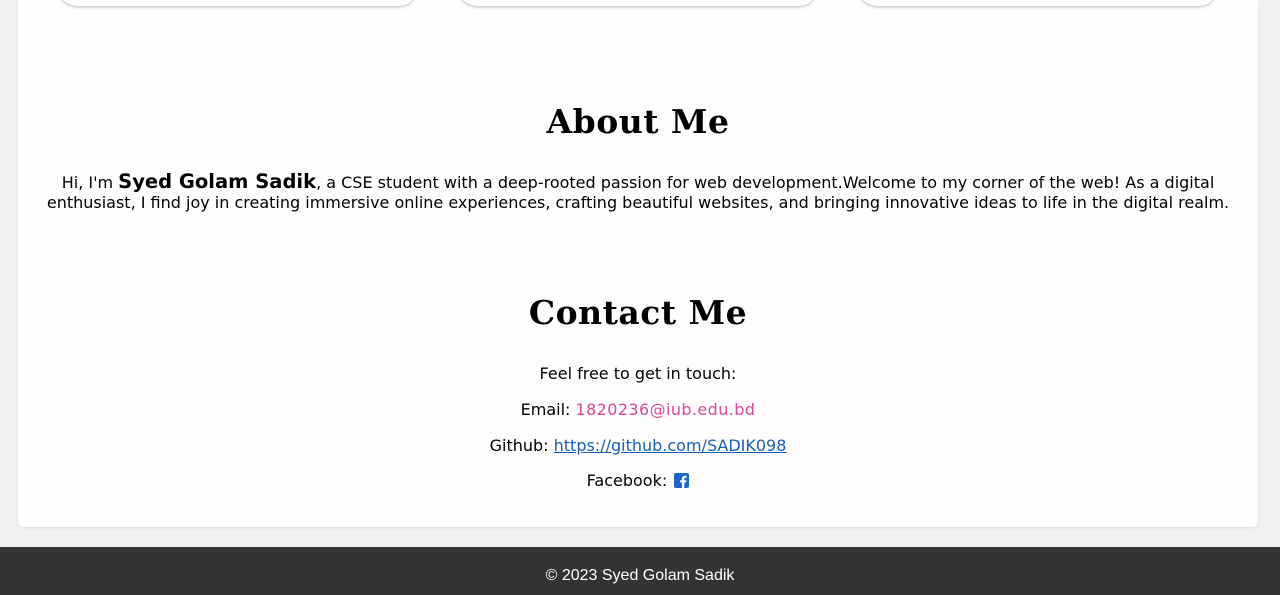 The width and height of the screenshot is (1280, 595). I want to click on email-link: 1820236@iub.edu.bd, so click(666, 409).